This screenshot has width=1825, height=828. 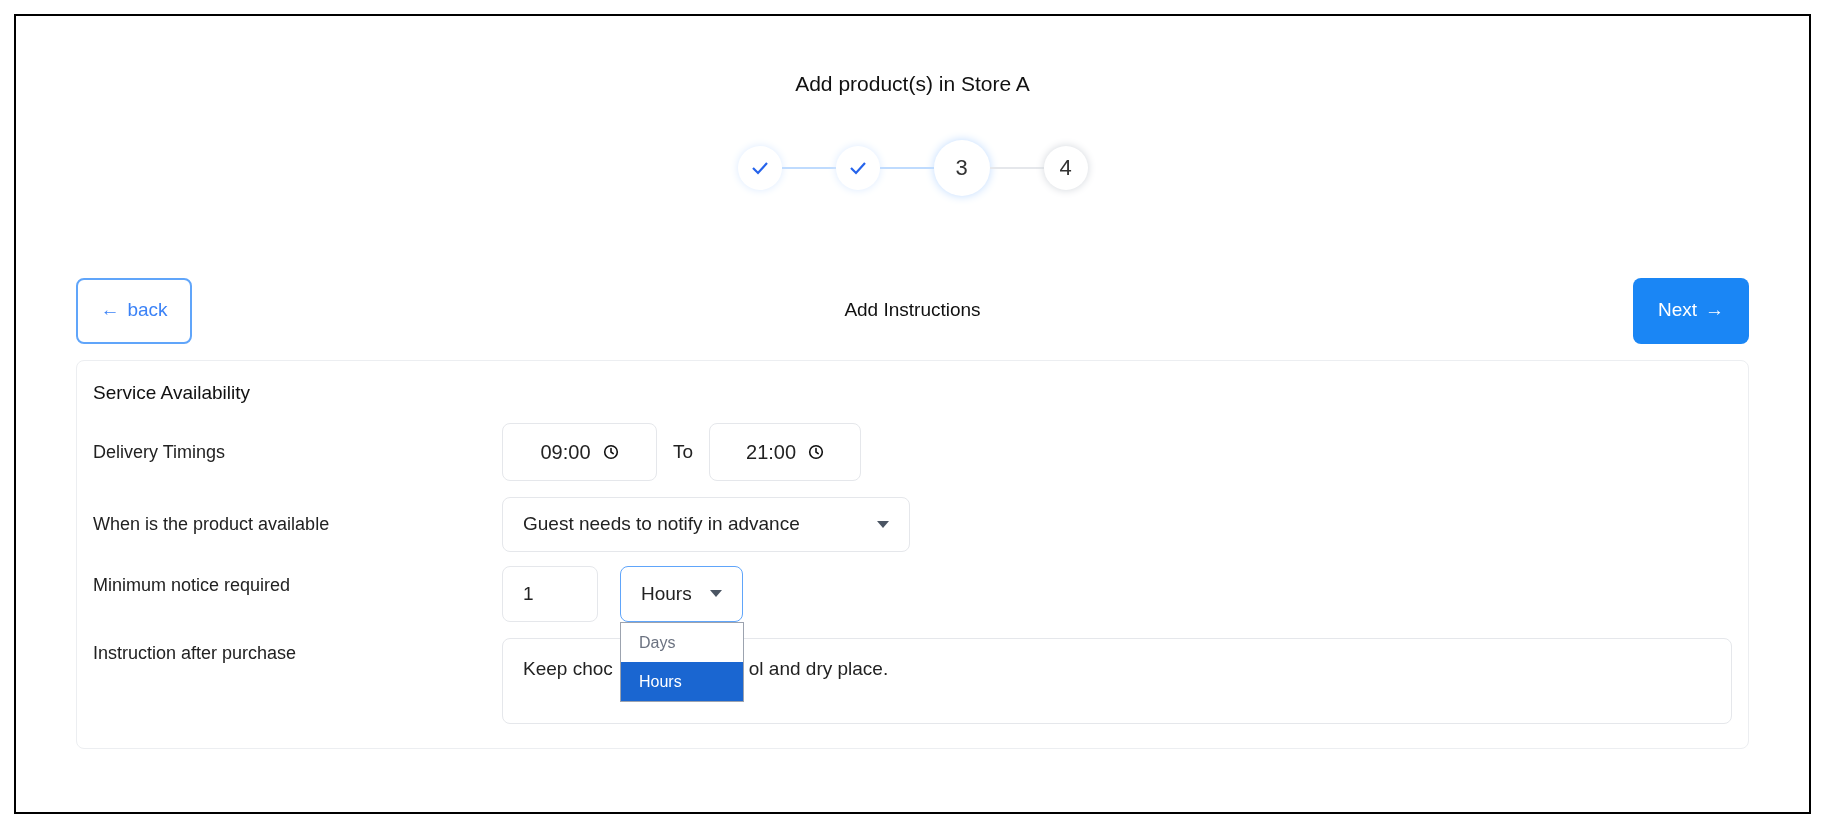 What do you see at coordinates (550, 594) in the screenshot?
I see `number-field: 1` at bounding box center [550, 594].